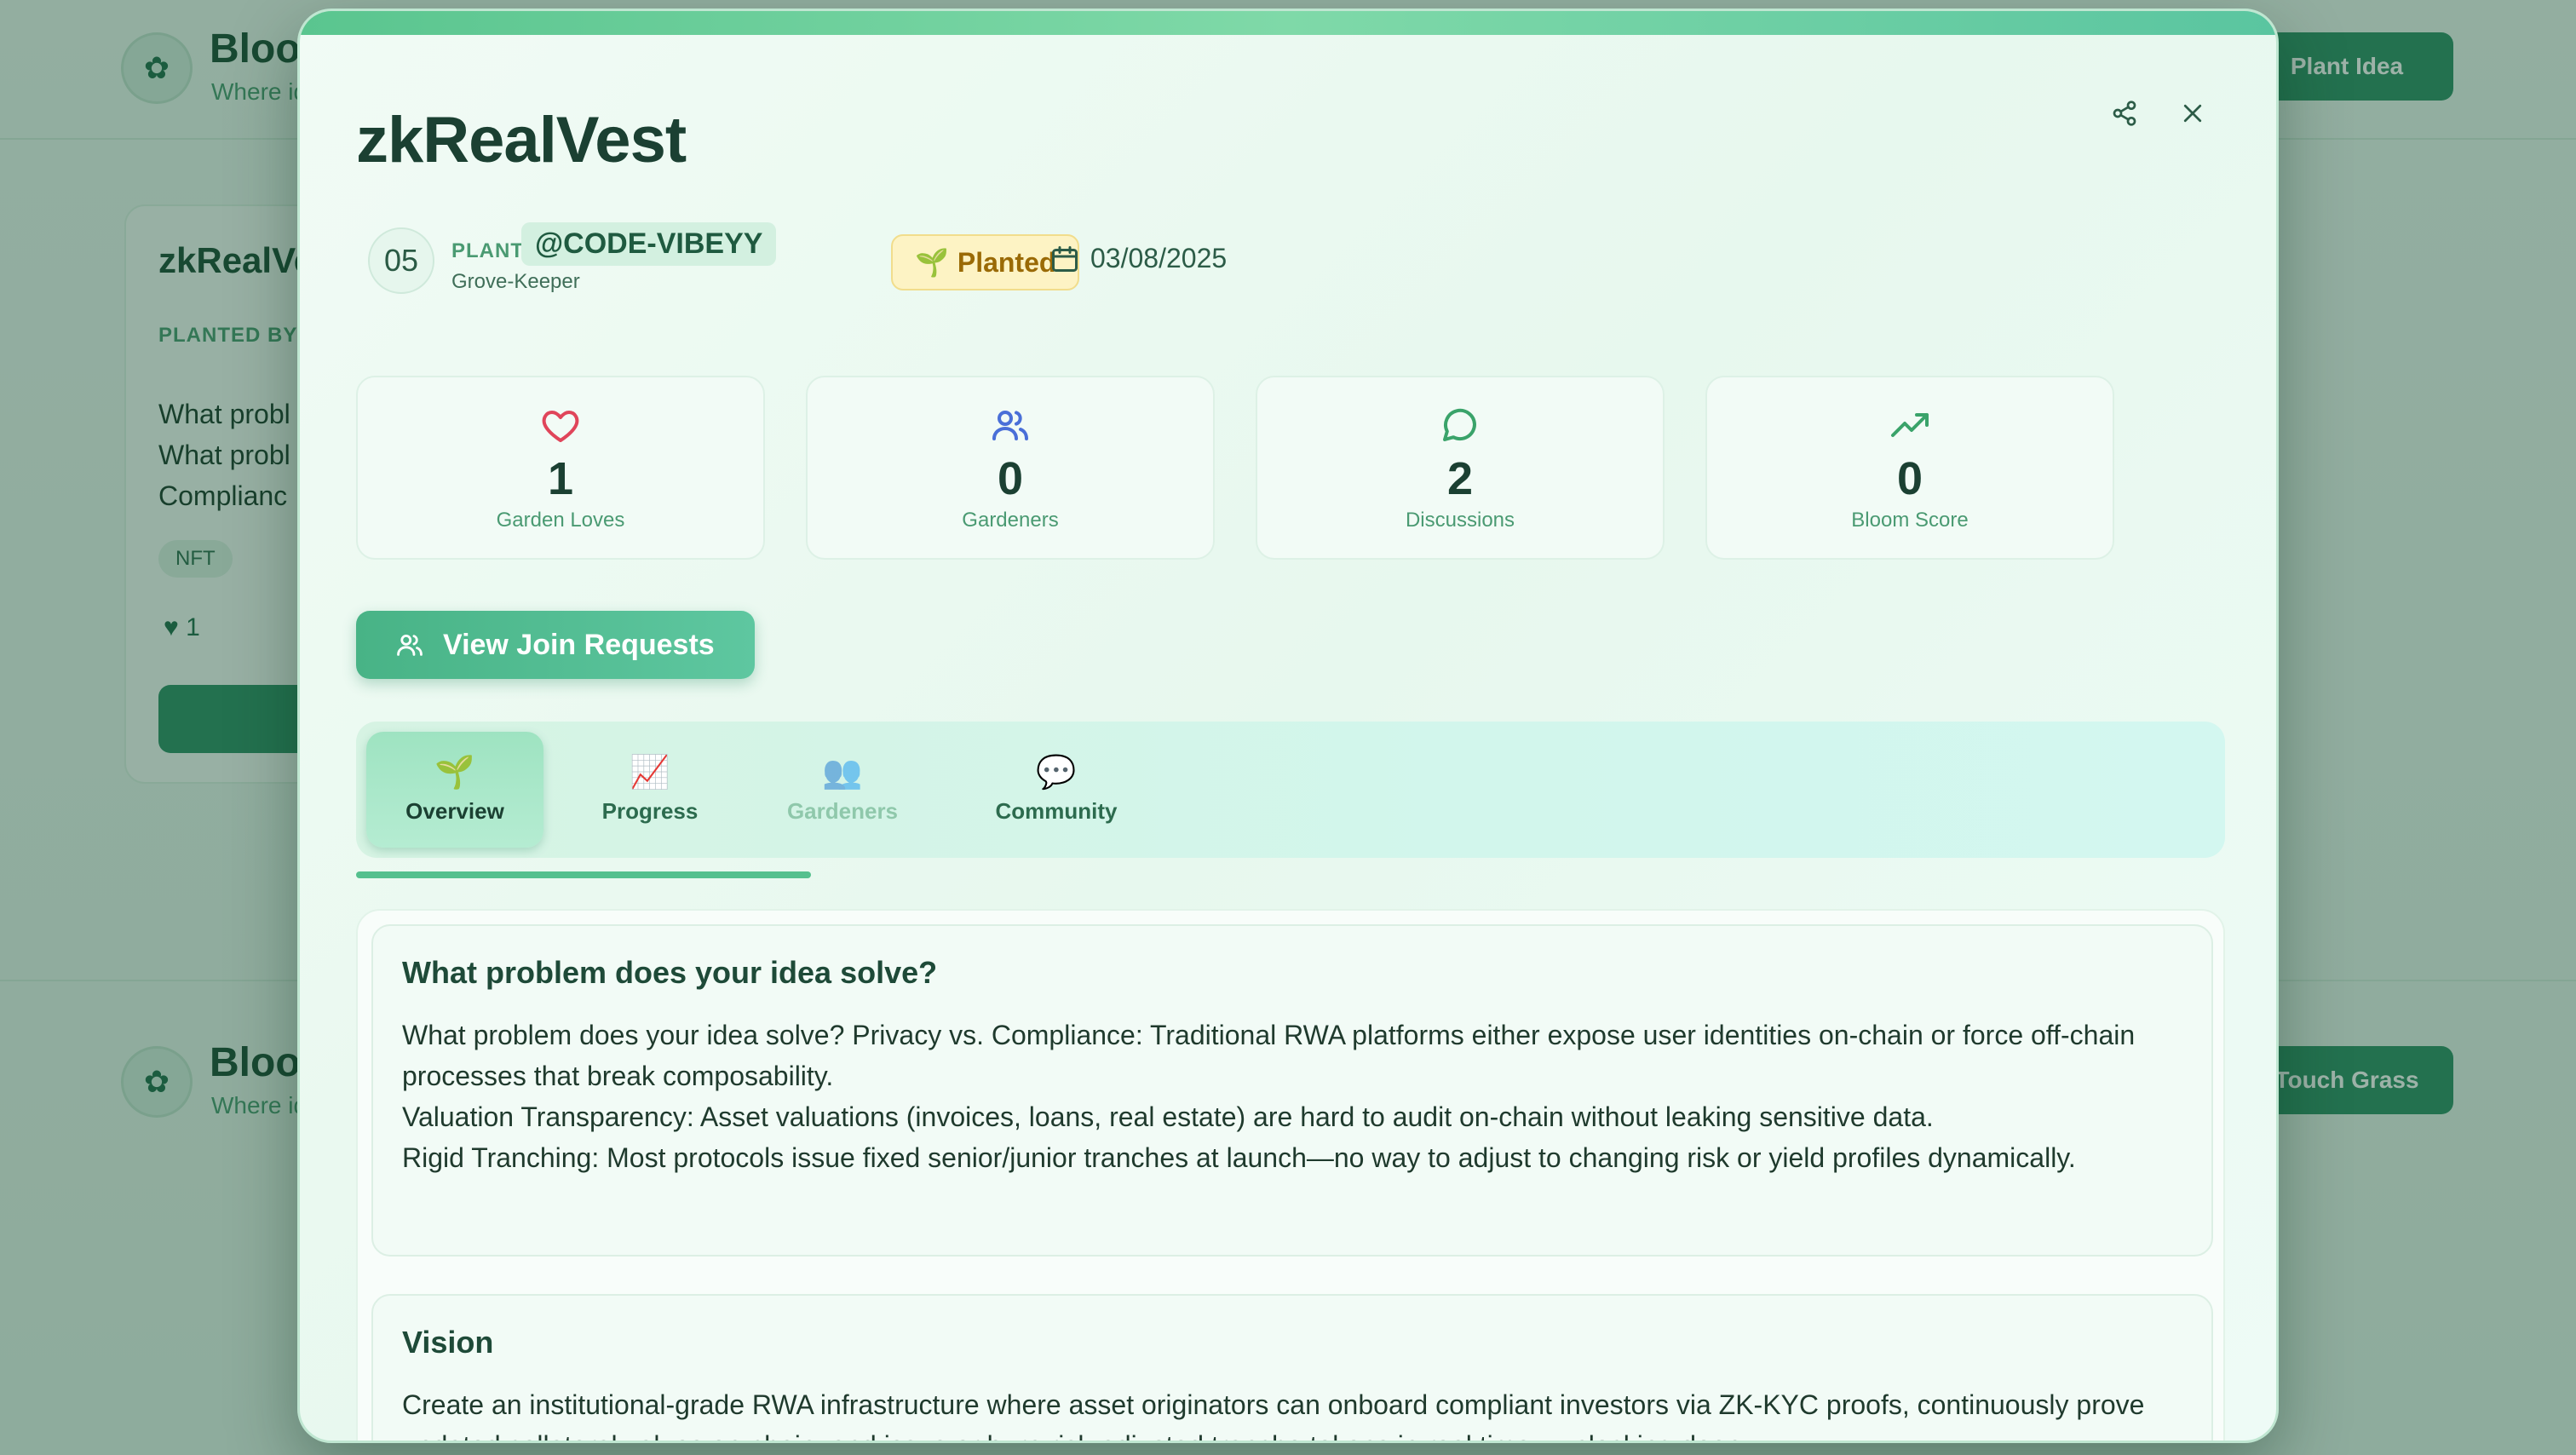  I want to click on tab-progress: 📈 Progress, so click(650, 790).